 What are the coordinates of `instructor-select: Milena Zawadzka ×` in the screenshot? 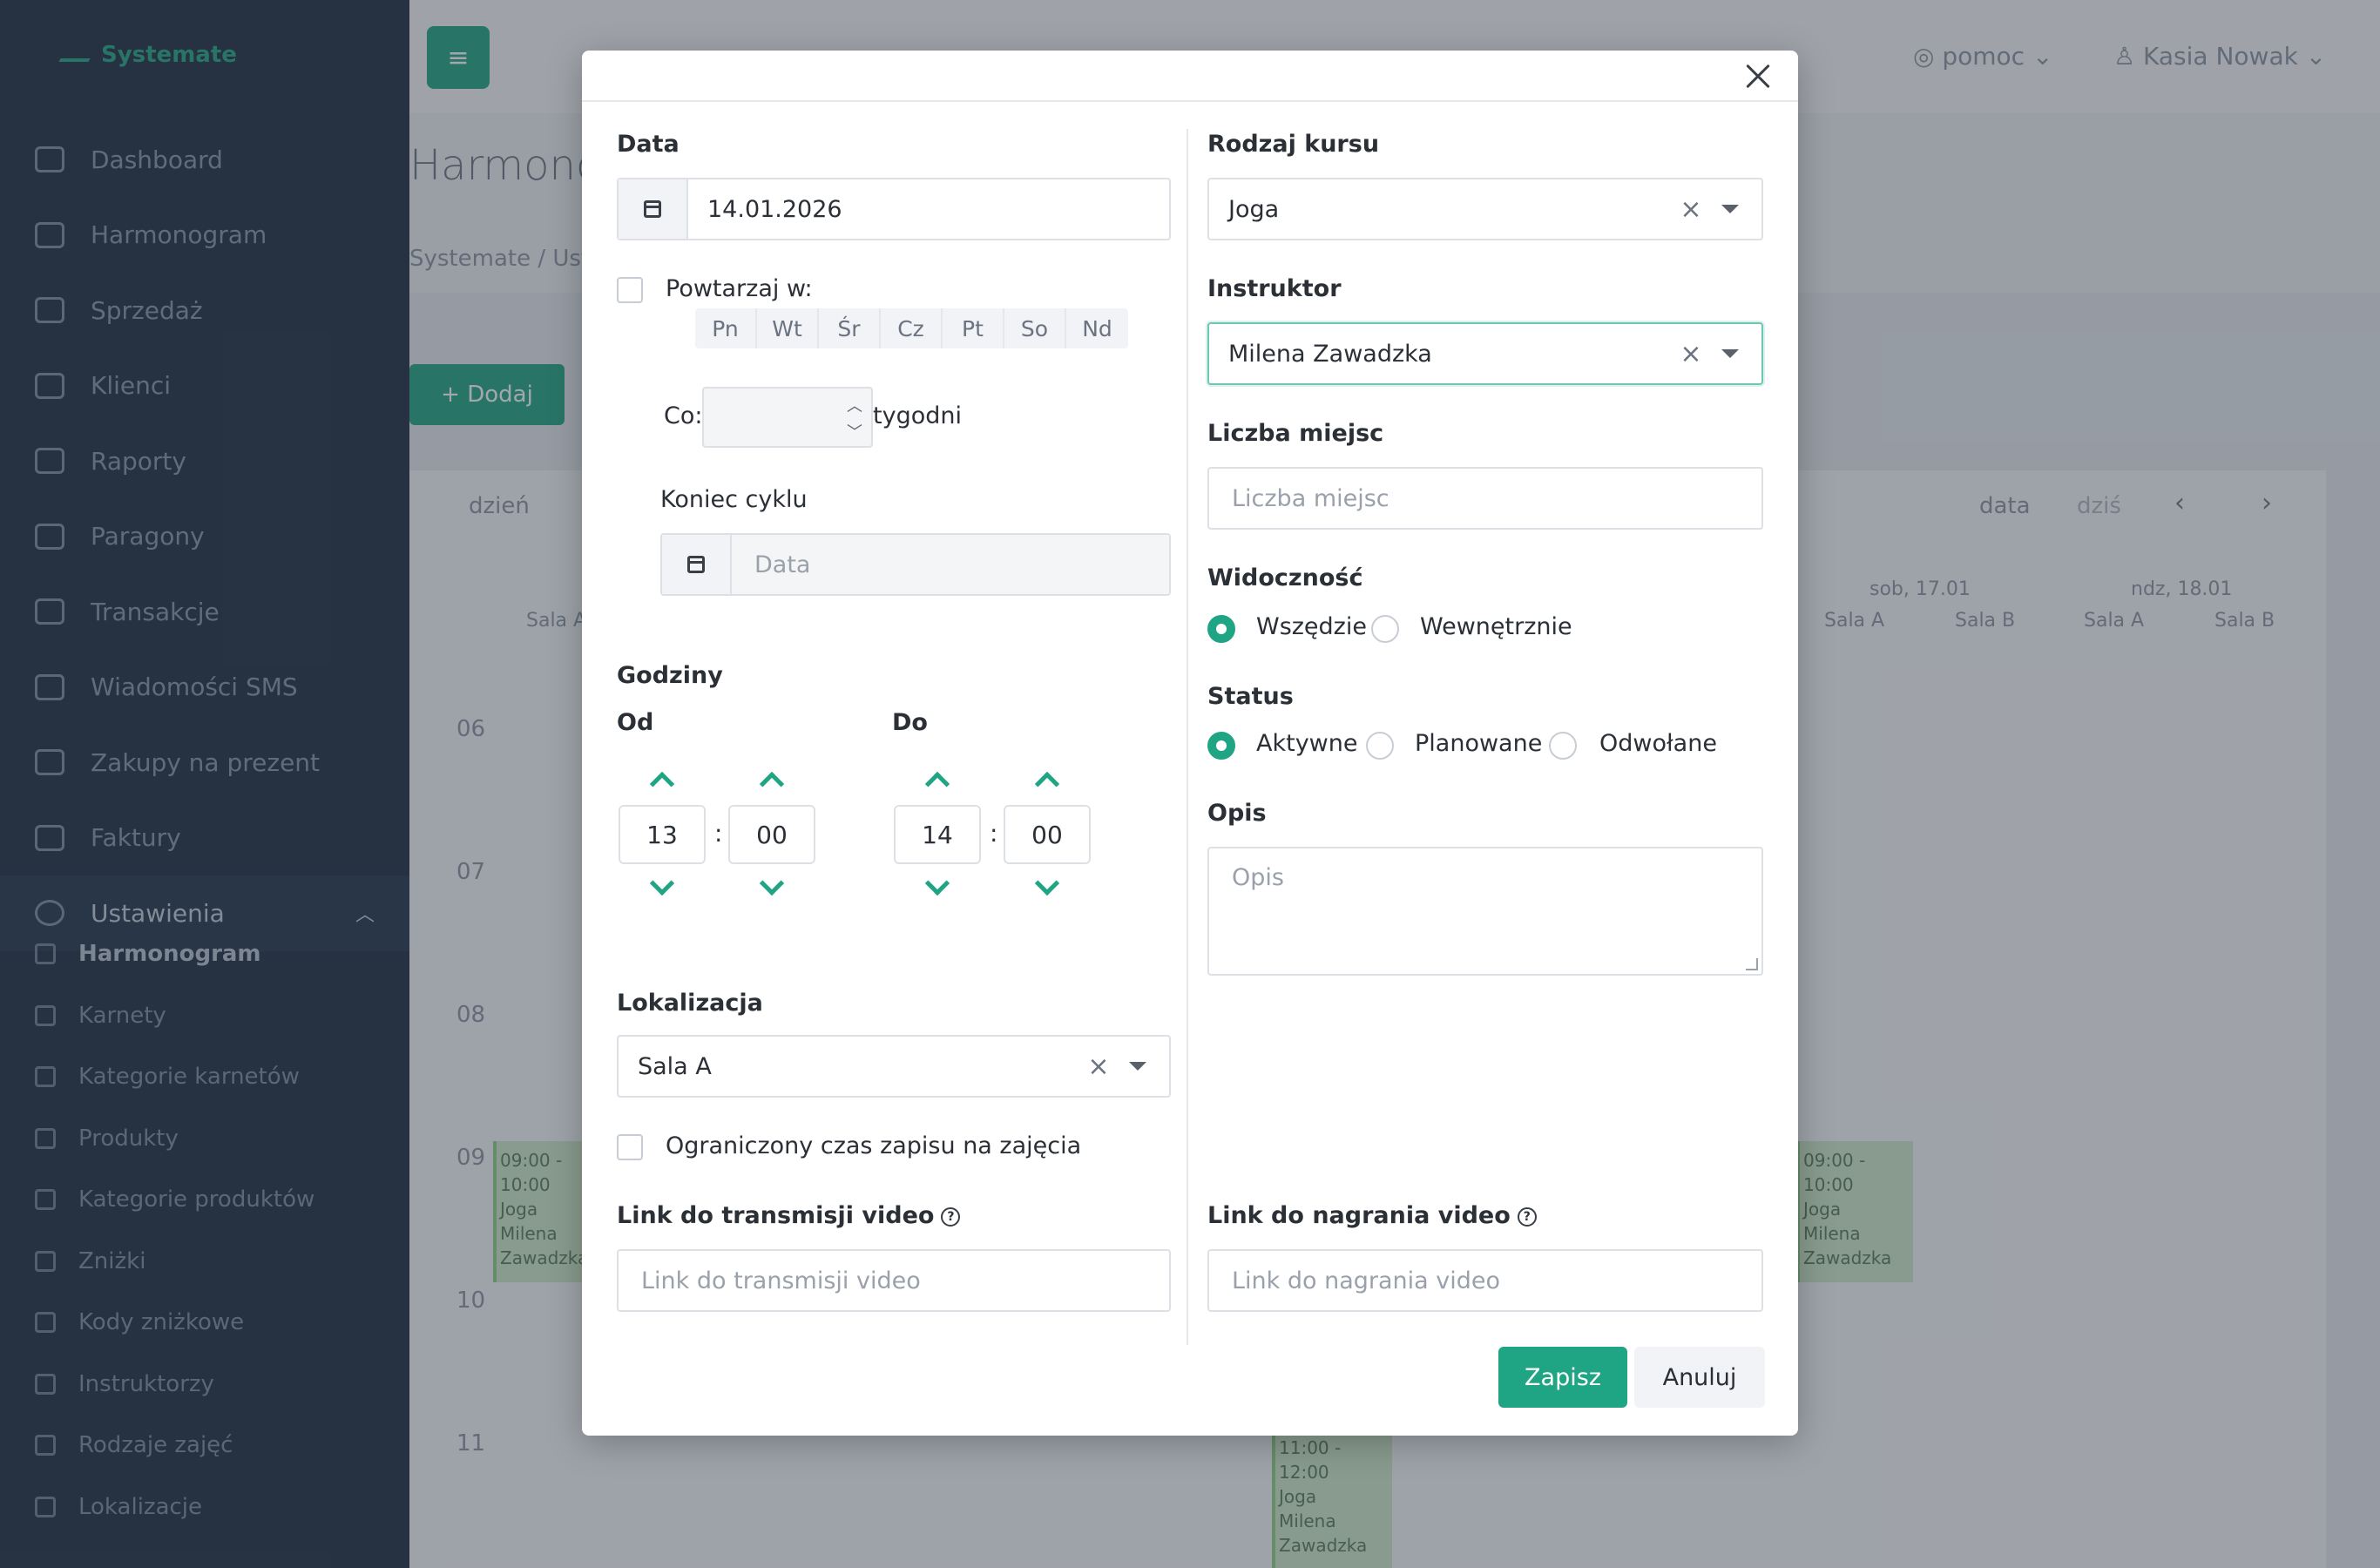 It's located at (1485, 353).